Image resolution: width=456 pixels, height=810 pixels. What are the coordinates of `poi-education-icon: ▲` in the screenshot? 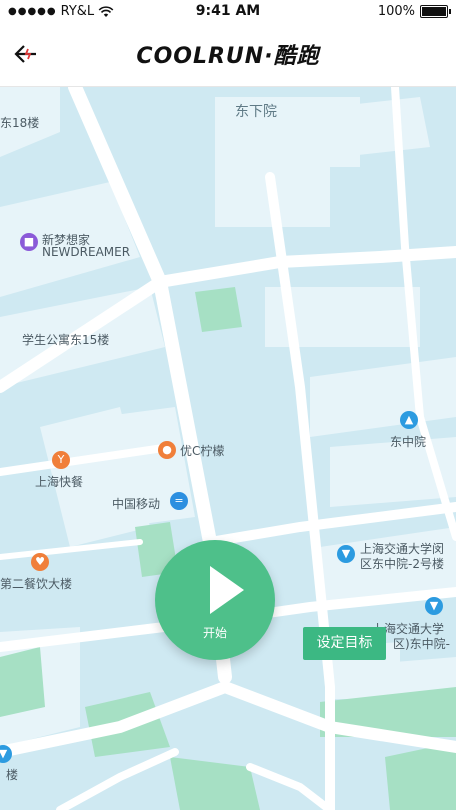 It's located at (409, 420).